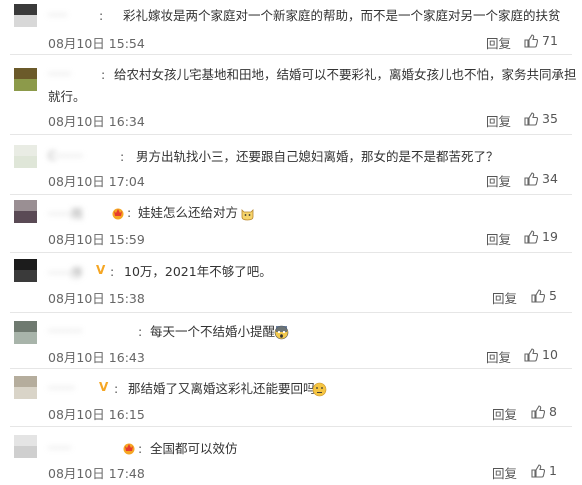  Describe the element at coordinates (541, 178) in the screenshot. I see `like-button: 34` at that location.